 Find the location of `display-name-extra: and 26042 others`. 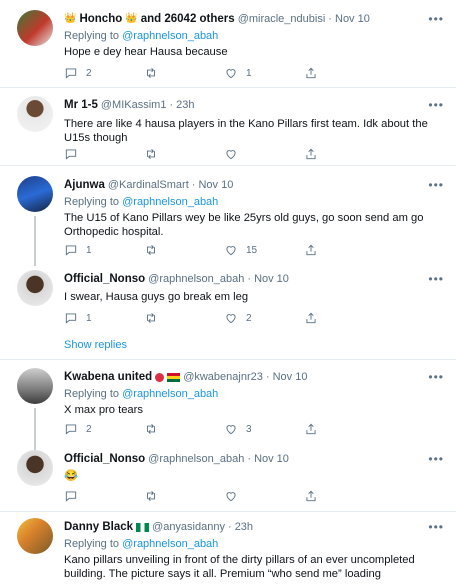

display-name-extra: and 26042 others is located at coordinates (187, 19).